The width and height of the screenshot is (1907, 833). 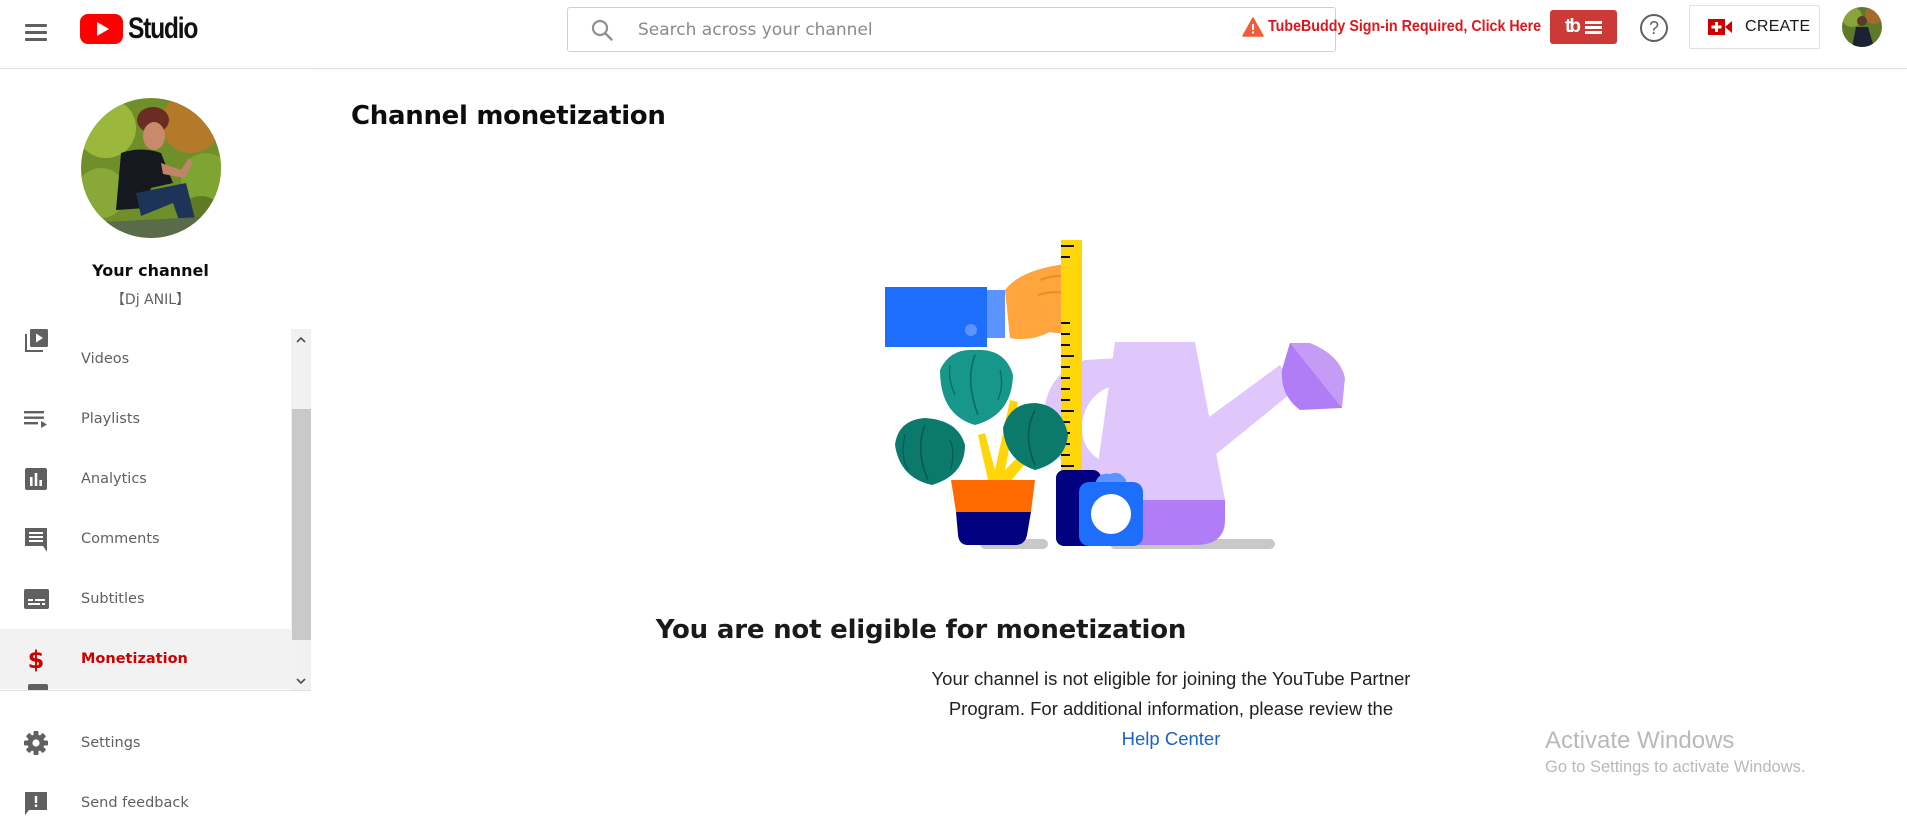 I want to click on create-label: CREATE, so click(x=1778, y=26).